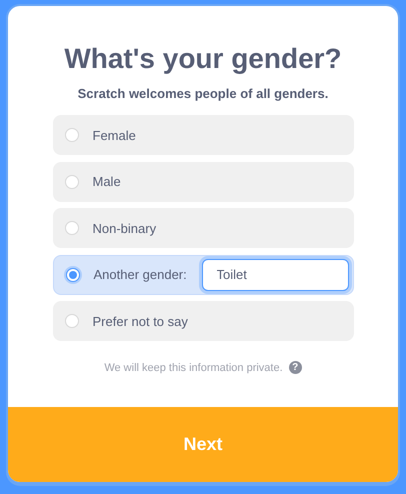 Image resolution: width=406 pixels, height=494 pixels. What do you see at coordinates (193, 368) in the screenshot?
I see `privacy-note: We will keep this information private.` at bounding box center [193, 368].